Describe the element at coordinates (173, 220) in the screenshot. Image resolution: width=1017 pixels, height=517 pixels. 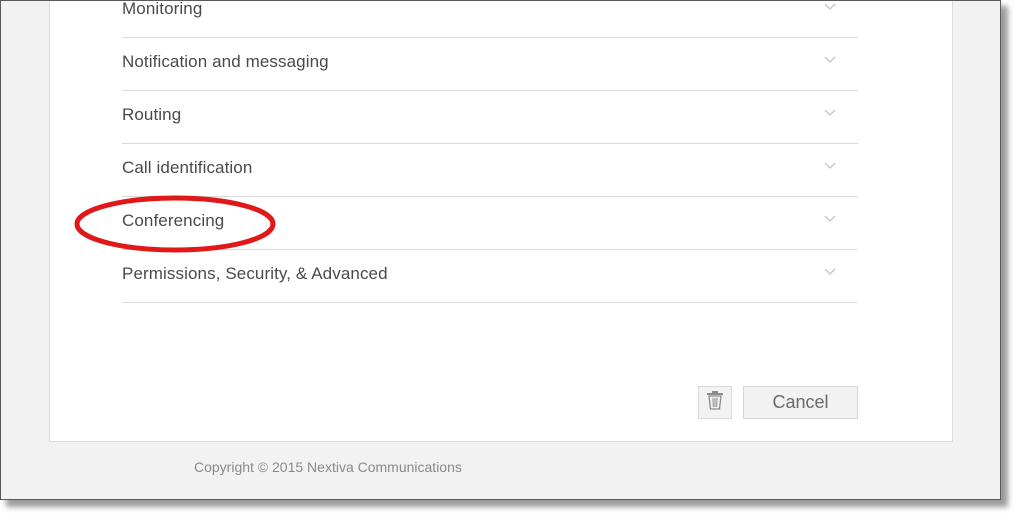
I see `section-label: Conferencing` at that location.